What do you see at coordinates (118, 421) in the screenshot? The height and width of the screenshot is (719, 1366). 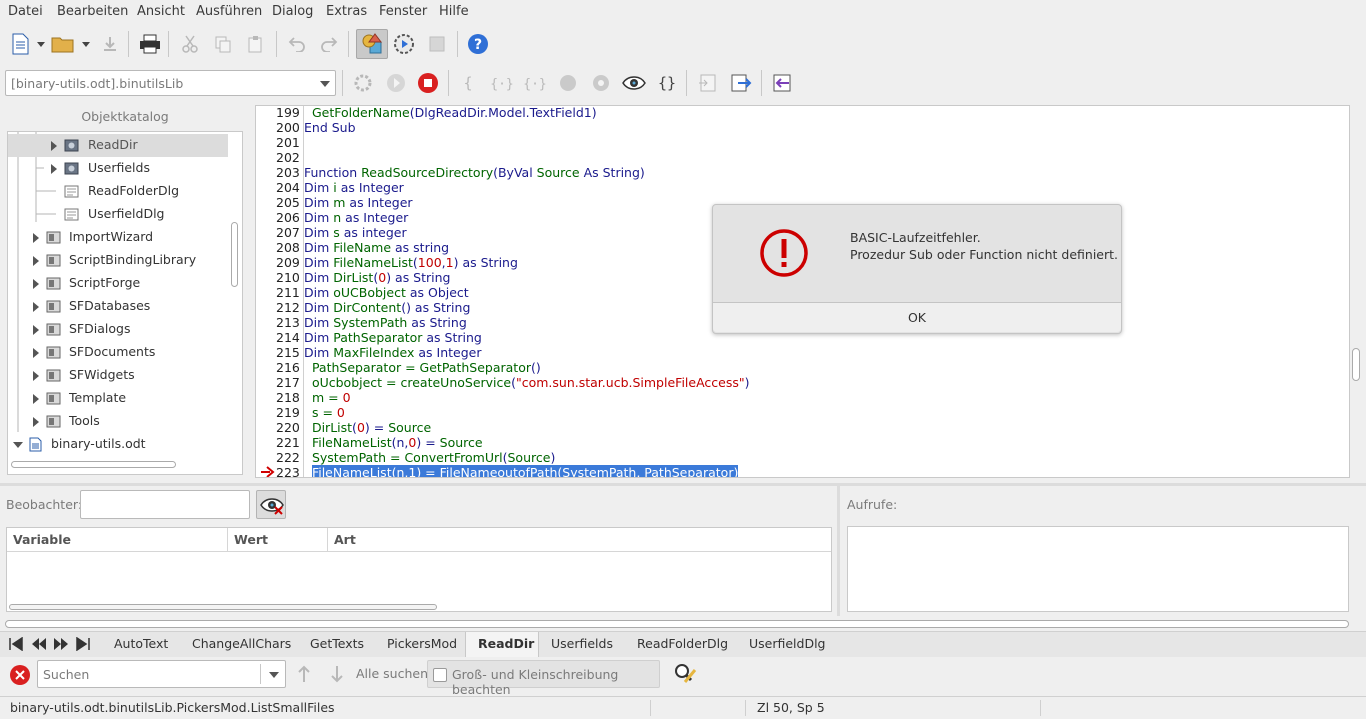 I see `tree-item-tools: Tools` at bounding box center [118, 421].